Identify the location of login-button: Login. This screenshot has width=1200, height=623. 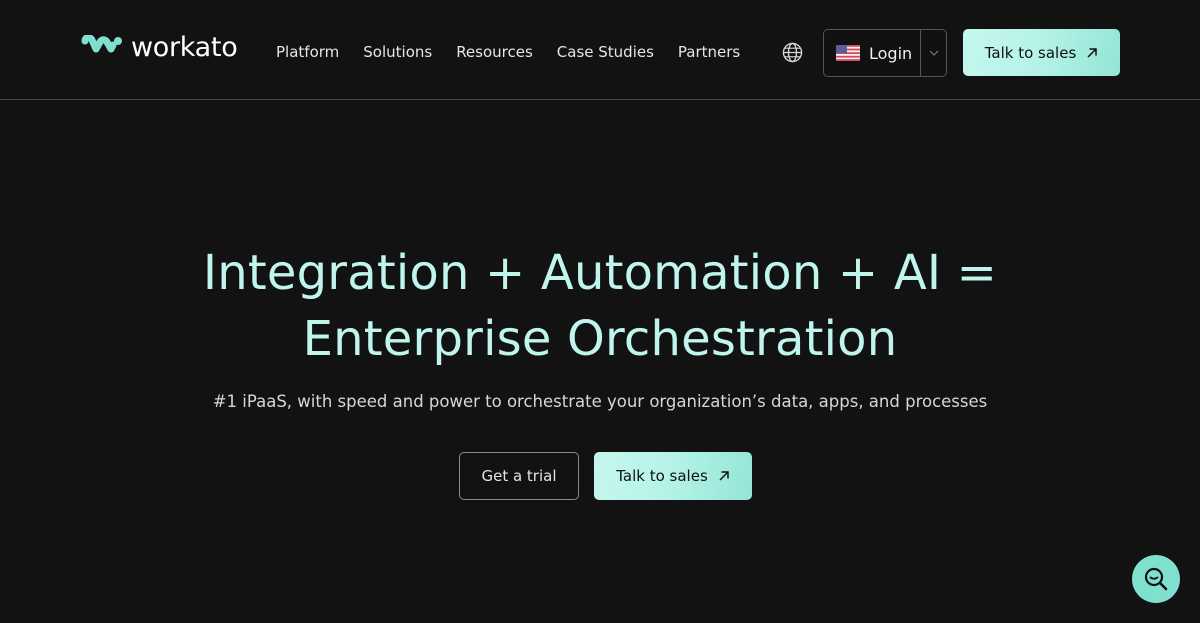
(872, 53).